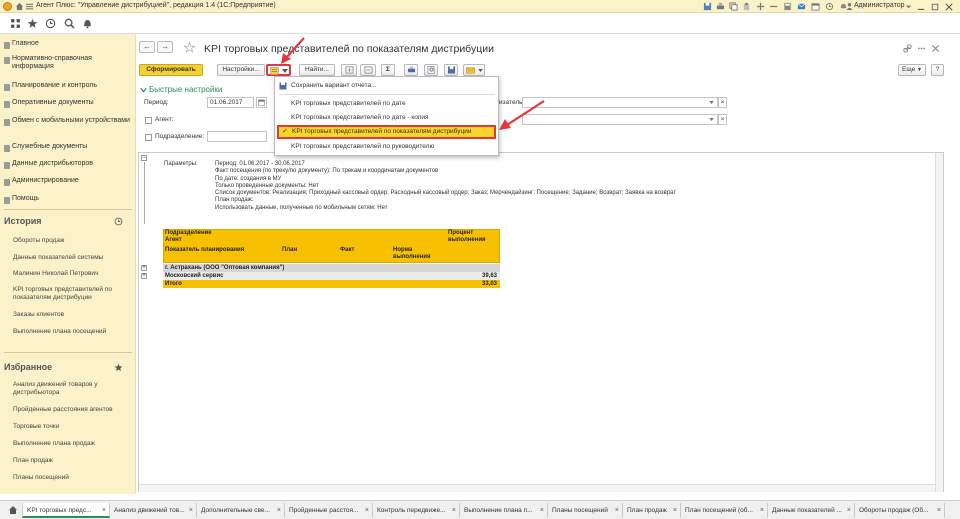 This screenshot has height=519, width=960. Describe the element at coordinates (935, 7) in the screenshot. I see `maximize-icon` at that location.